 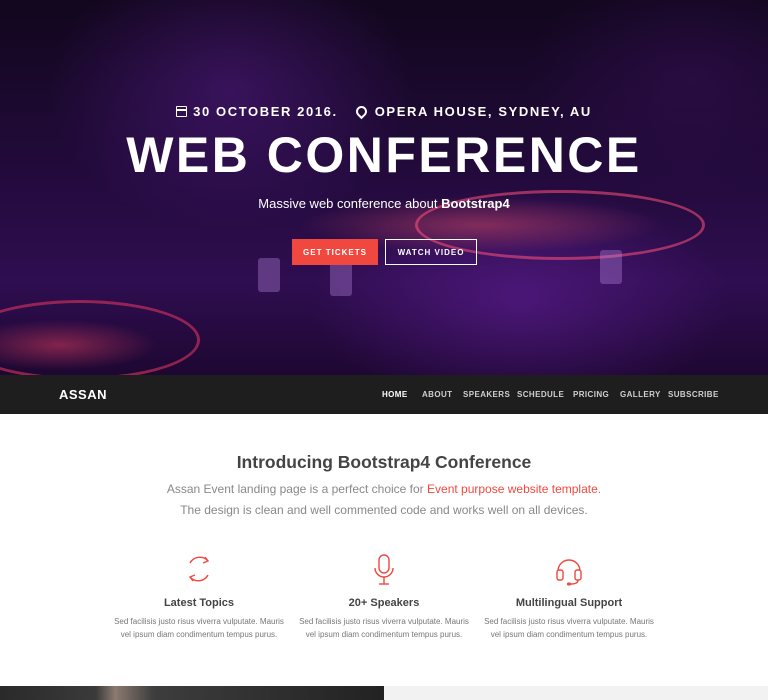 What do you see at coordinates (569, 572) in the screenshot?
I see `headset-icon` at bounding box center [569, 572].